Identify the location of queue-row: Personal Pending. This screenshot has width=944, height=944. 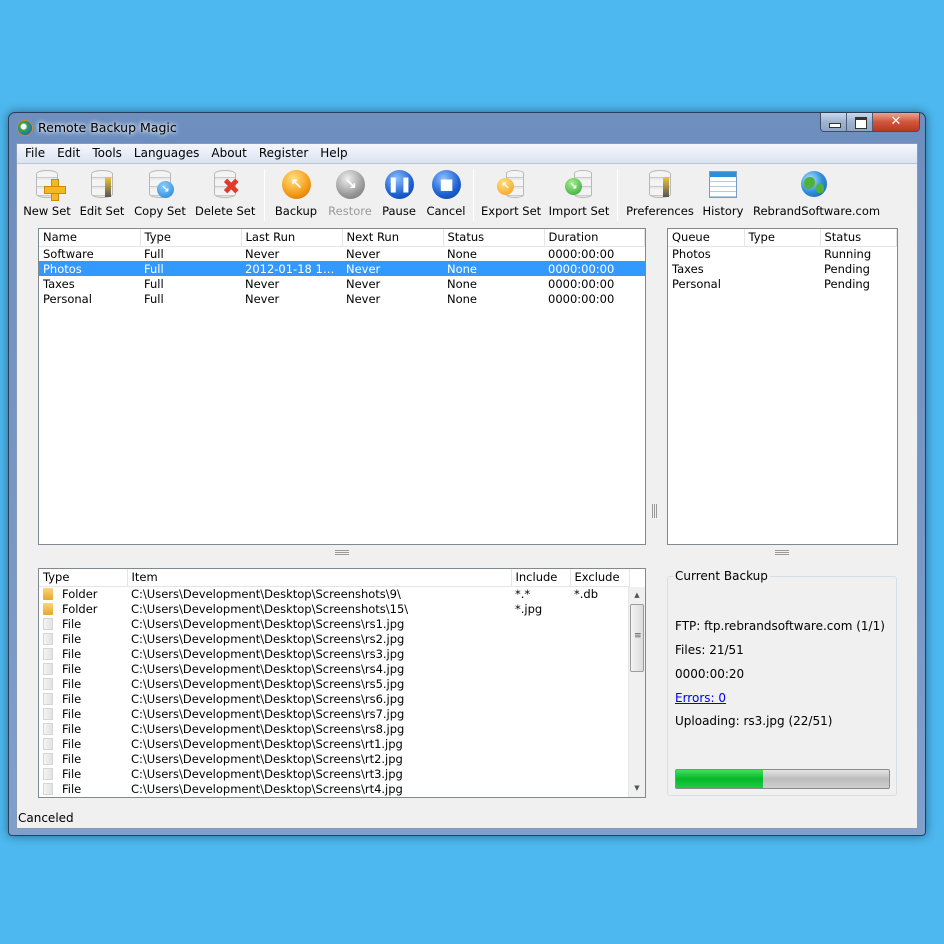
(782, 283).